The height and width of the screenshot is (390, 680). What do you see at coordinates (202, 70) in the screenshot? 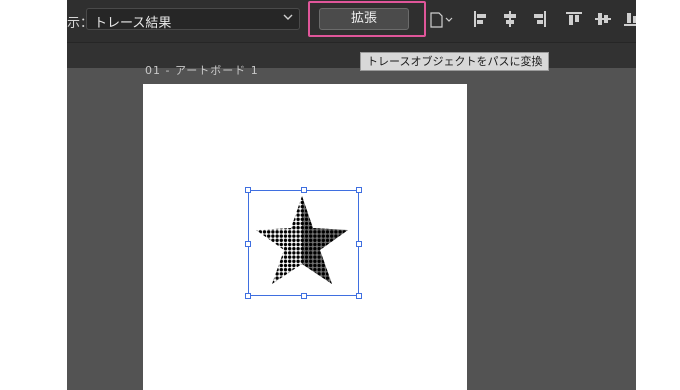
I see `artboard-label: 01 - アートボード 1` at bounding box center [202, 70].